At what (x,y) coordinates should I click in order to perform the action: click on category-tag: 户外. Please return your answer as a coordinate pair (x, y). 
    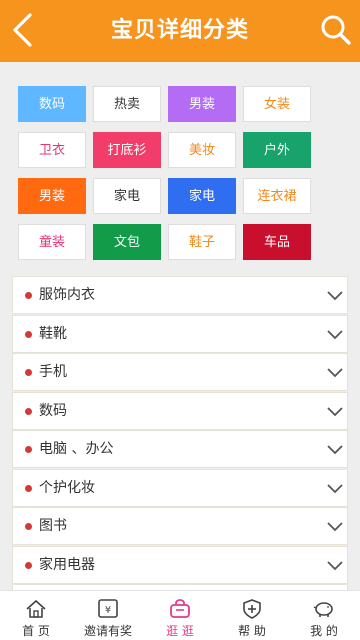
    Looking at the image, I should click on (277, 150).